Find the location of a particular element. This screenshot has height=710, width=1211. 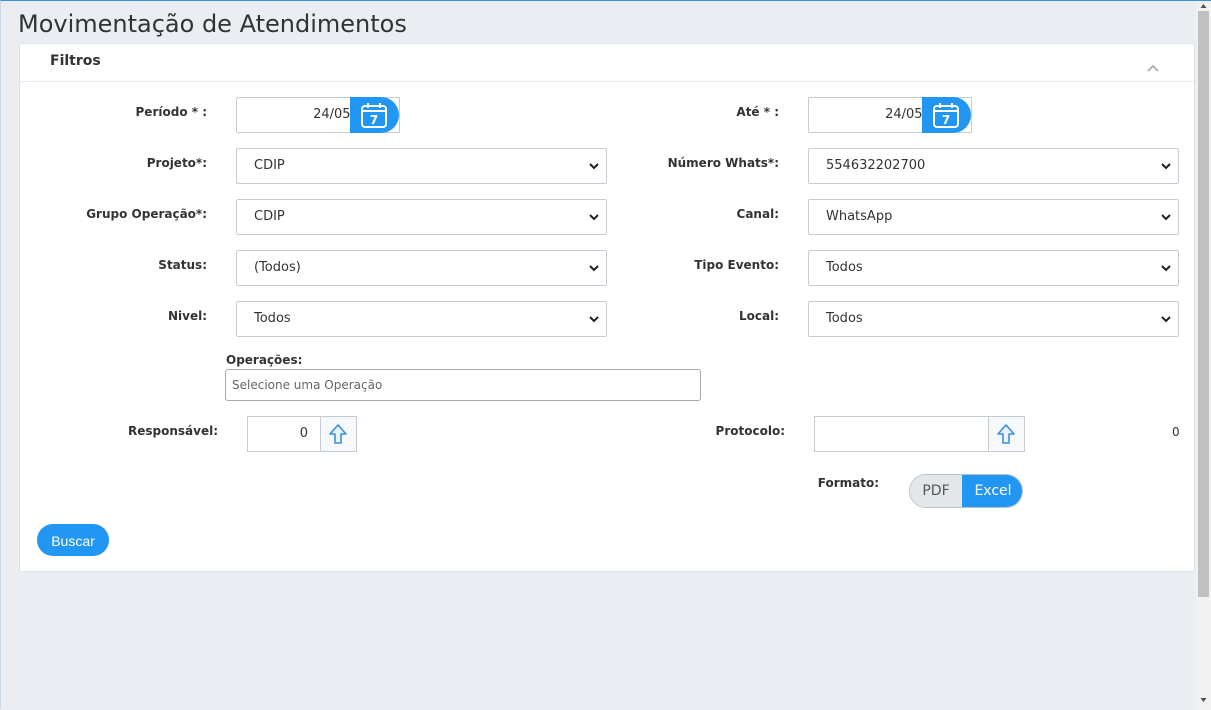

periodo-label: Período * : is located at coordinates (171, 112).